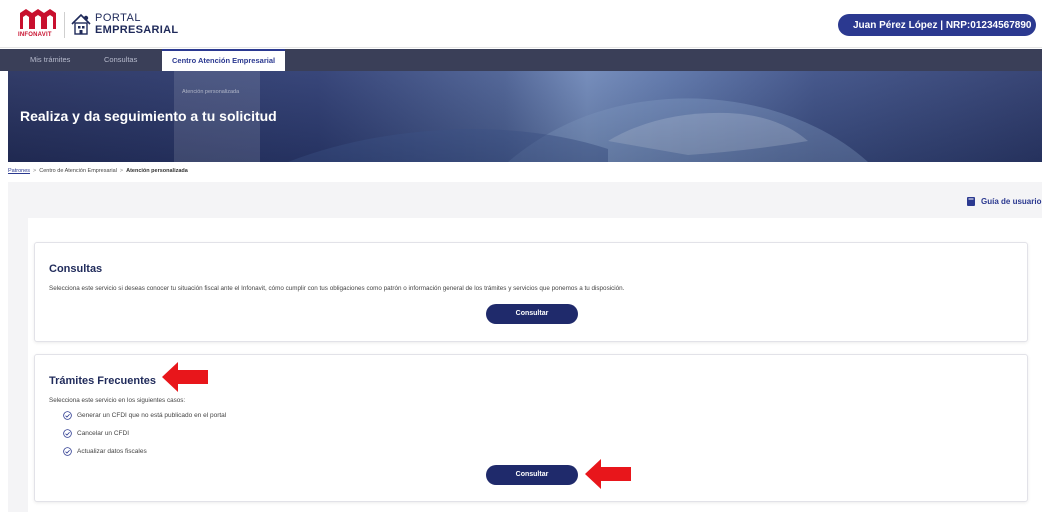 The width and height of the screenshot is (1042, 512). Describe the element at coordinates (118, 18) in the screenshot. I see `portal-label: PORTAL` at that location.